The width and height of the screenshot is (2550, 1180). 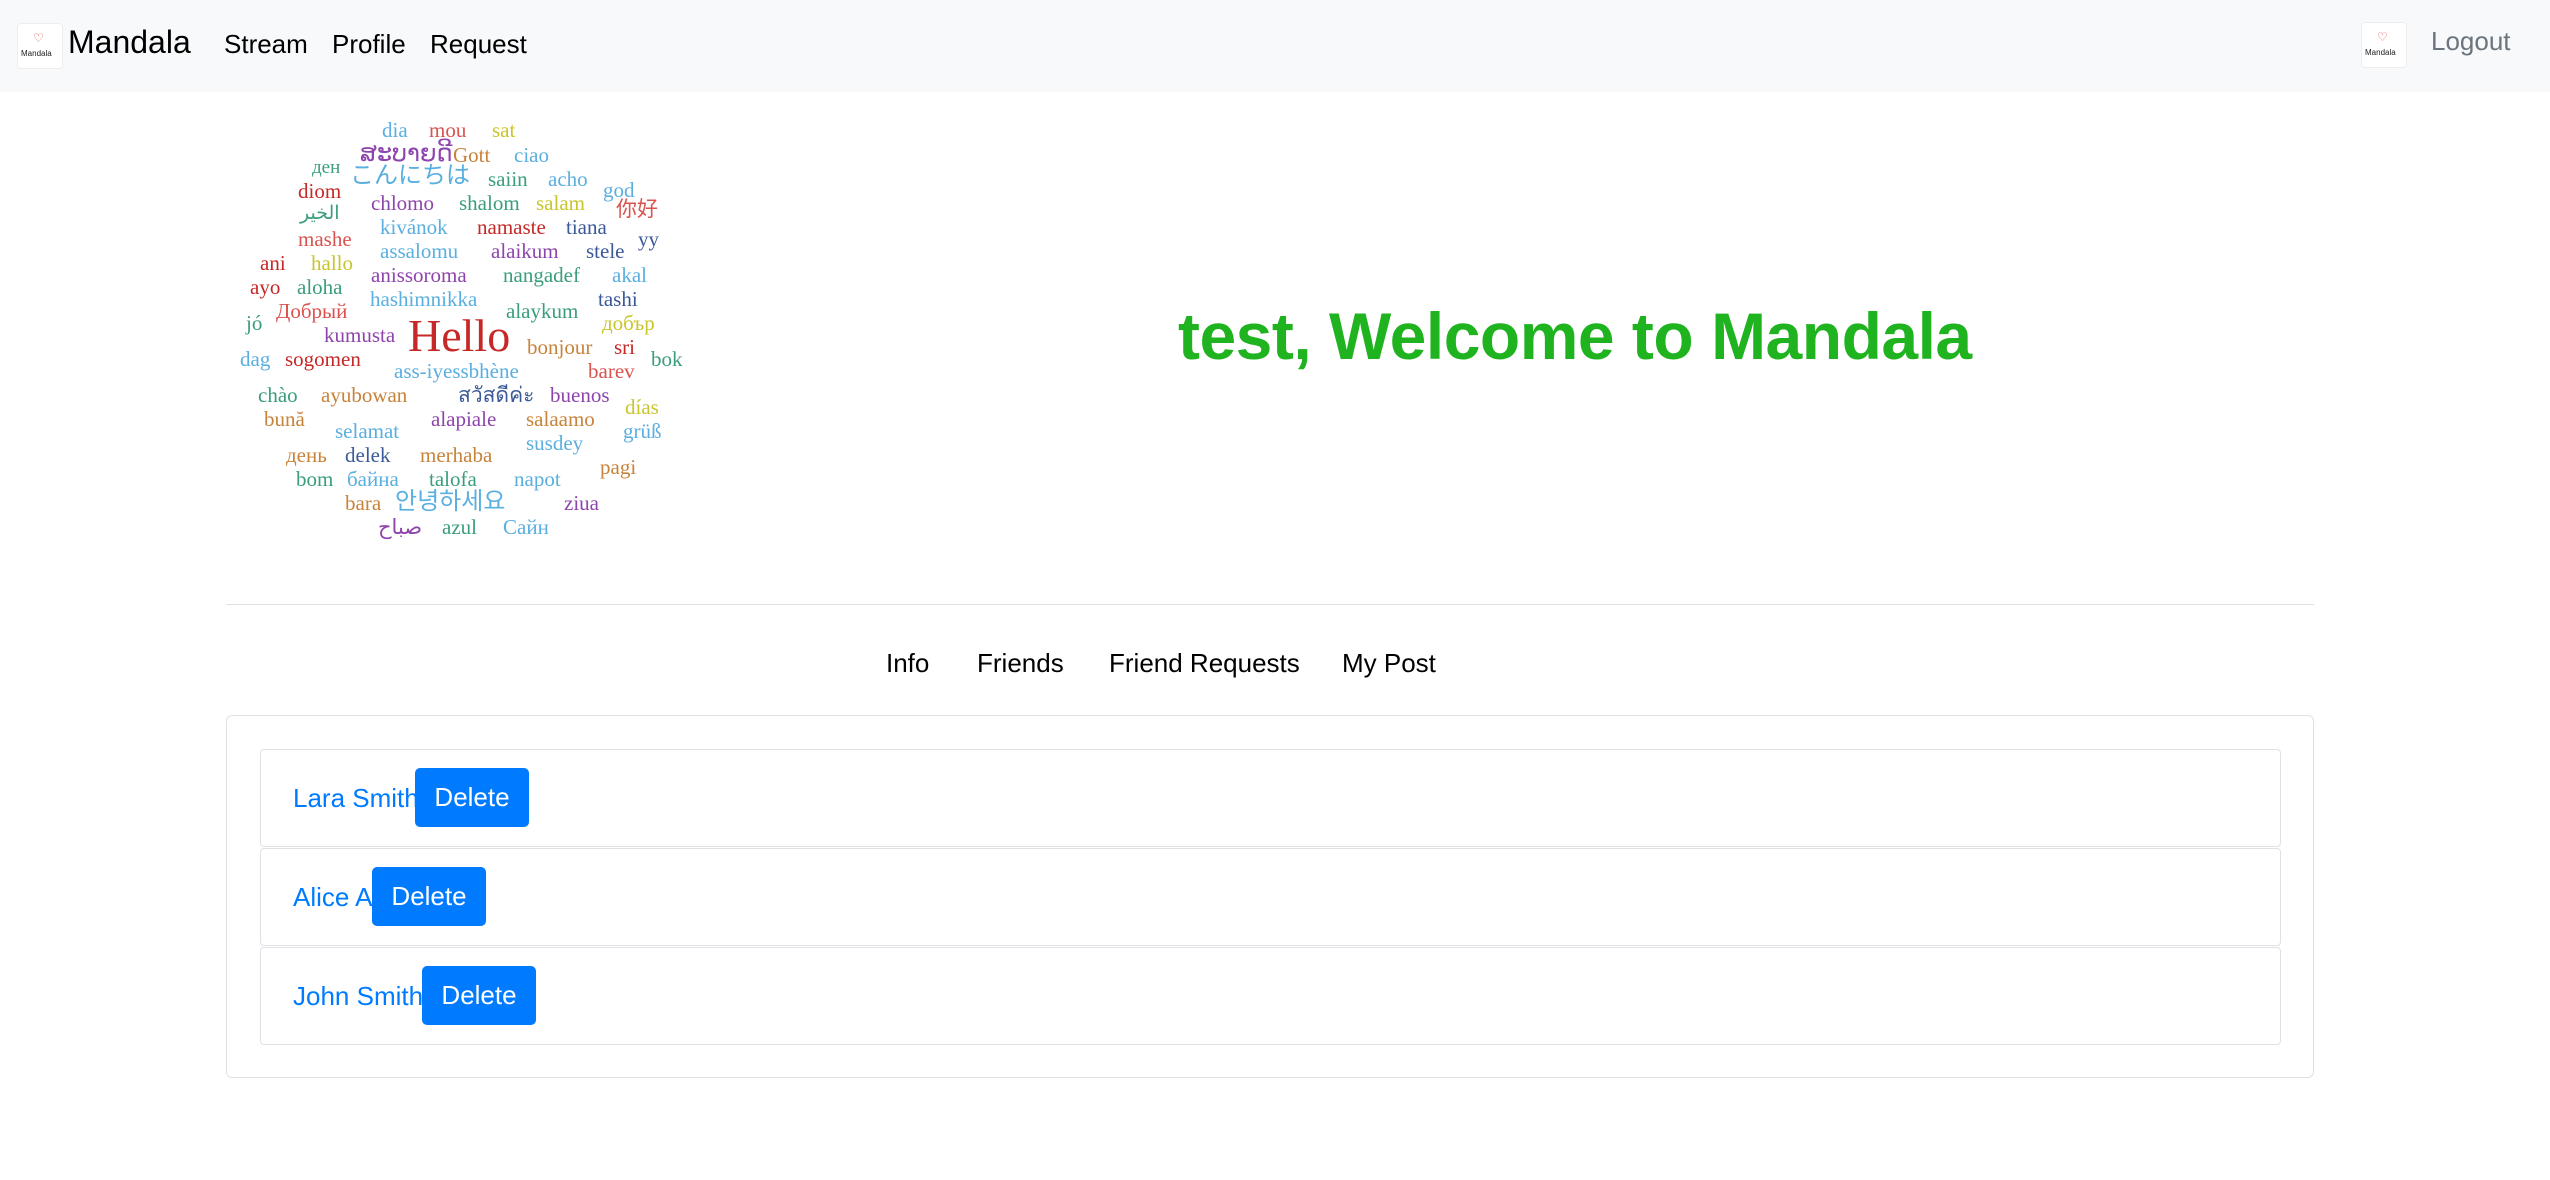 What do you see at coordinates (586, 227) in the screenshot?
I see `cloud-word: tiana` at bounding box center [586, 227].